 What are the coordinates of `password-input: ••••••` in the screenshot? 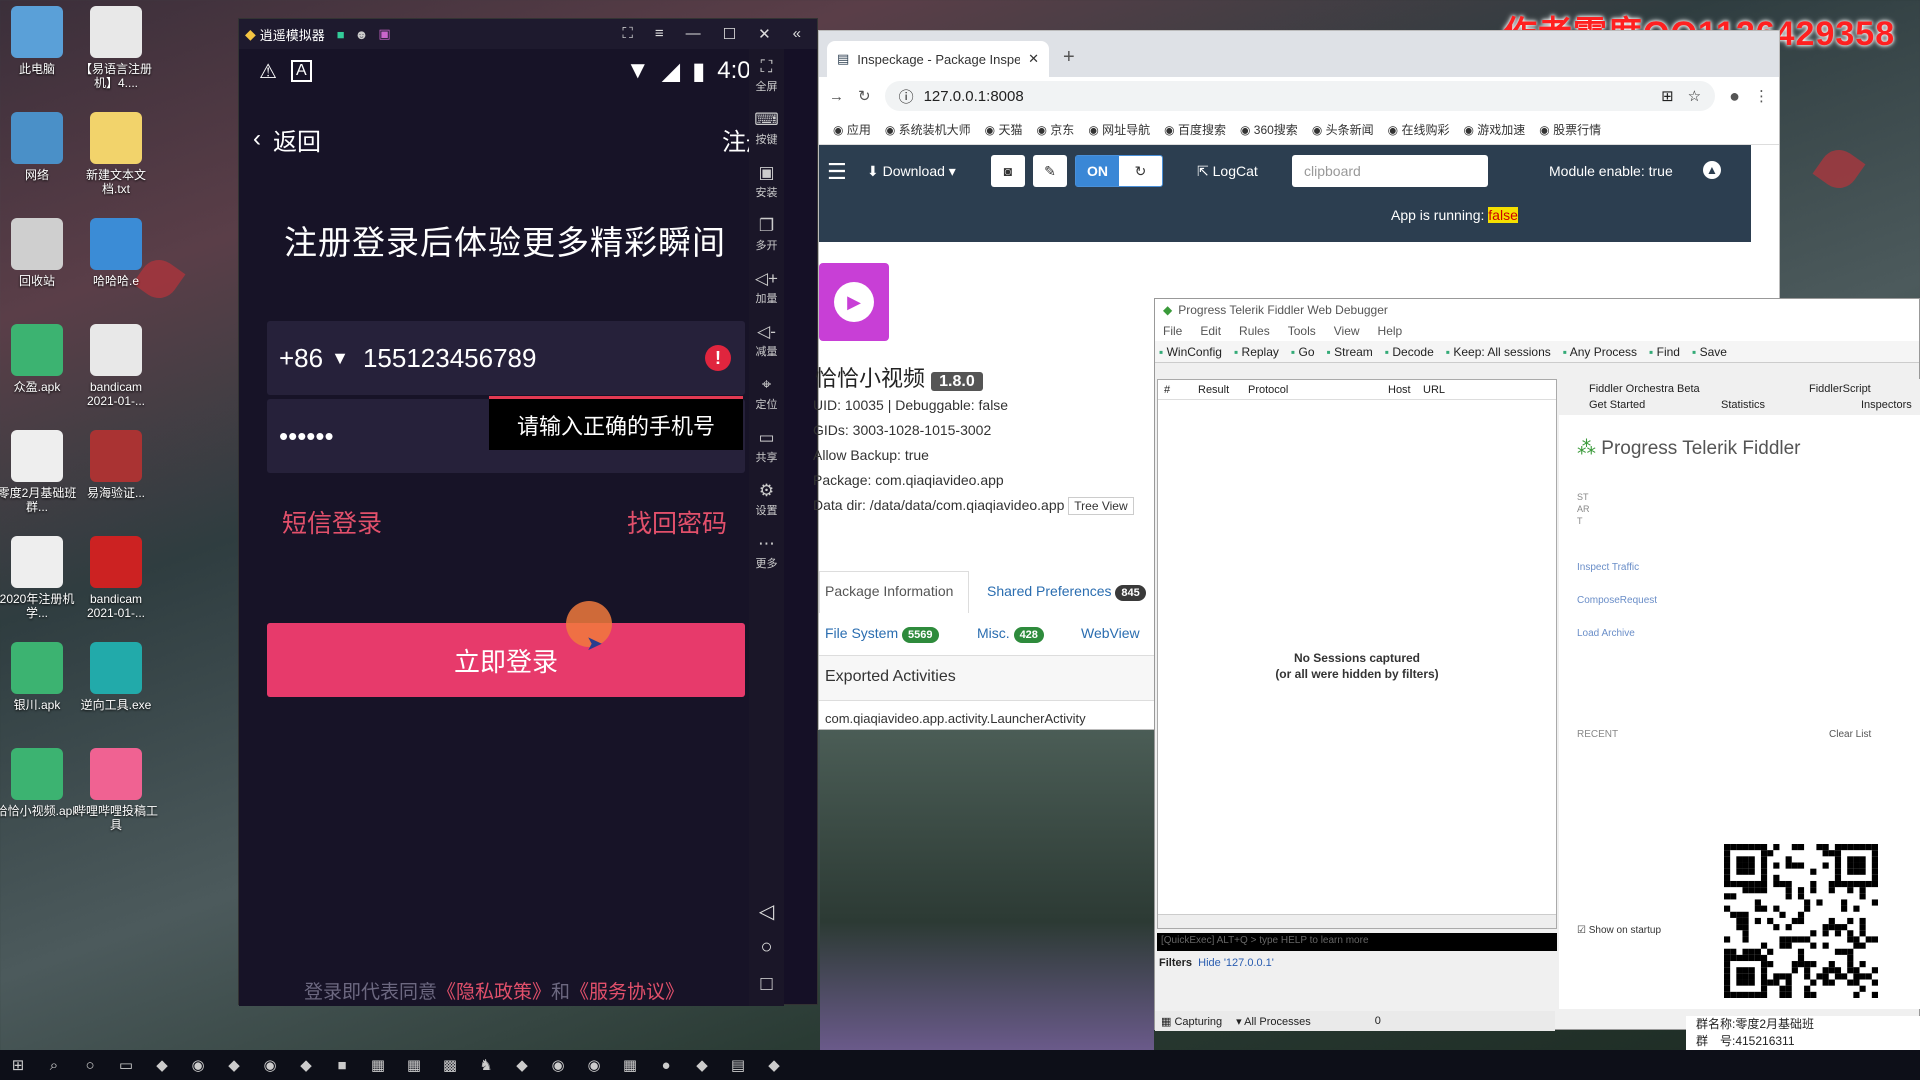 It's located at (306, 436).